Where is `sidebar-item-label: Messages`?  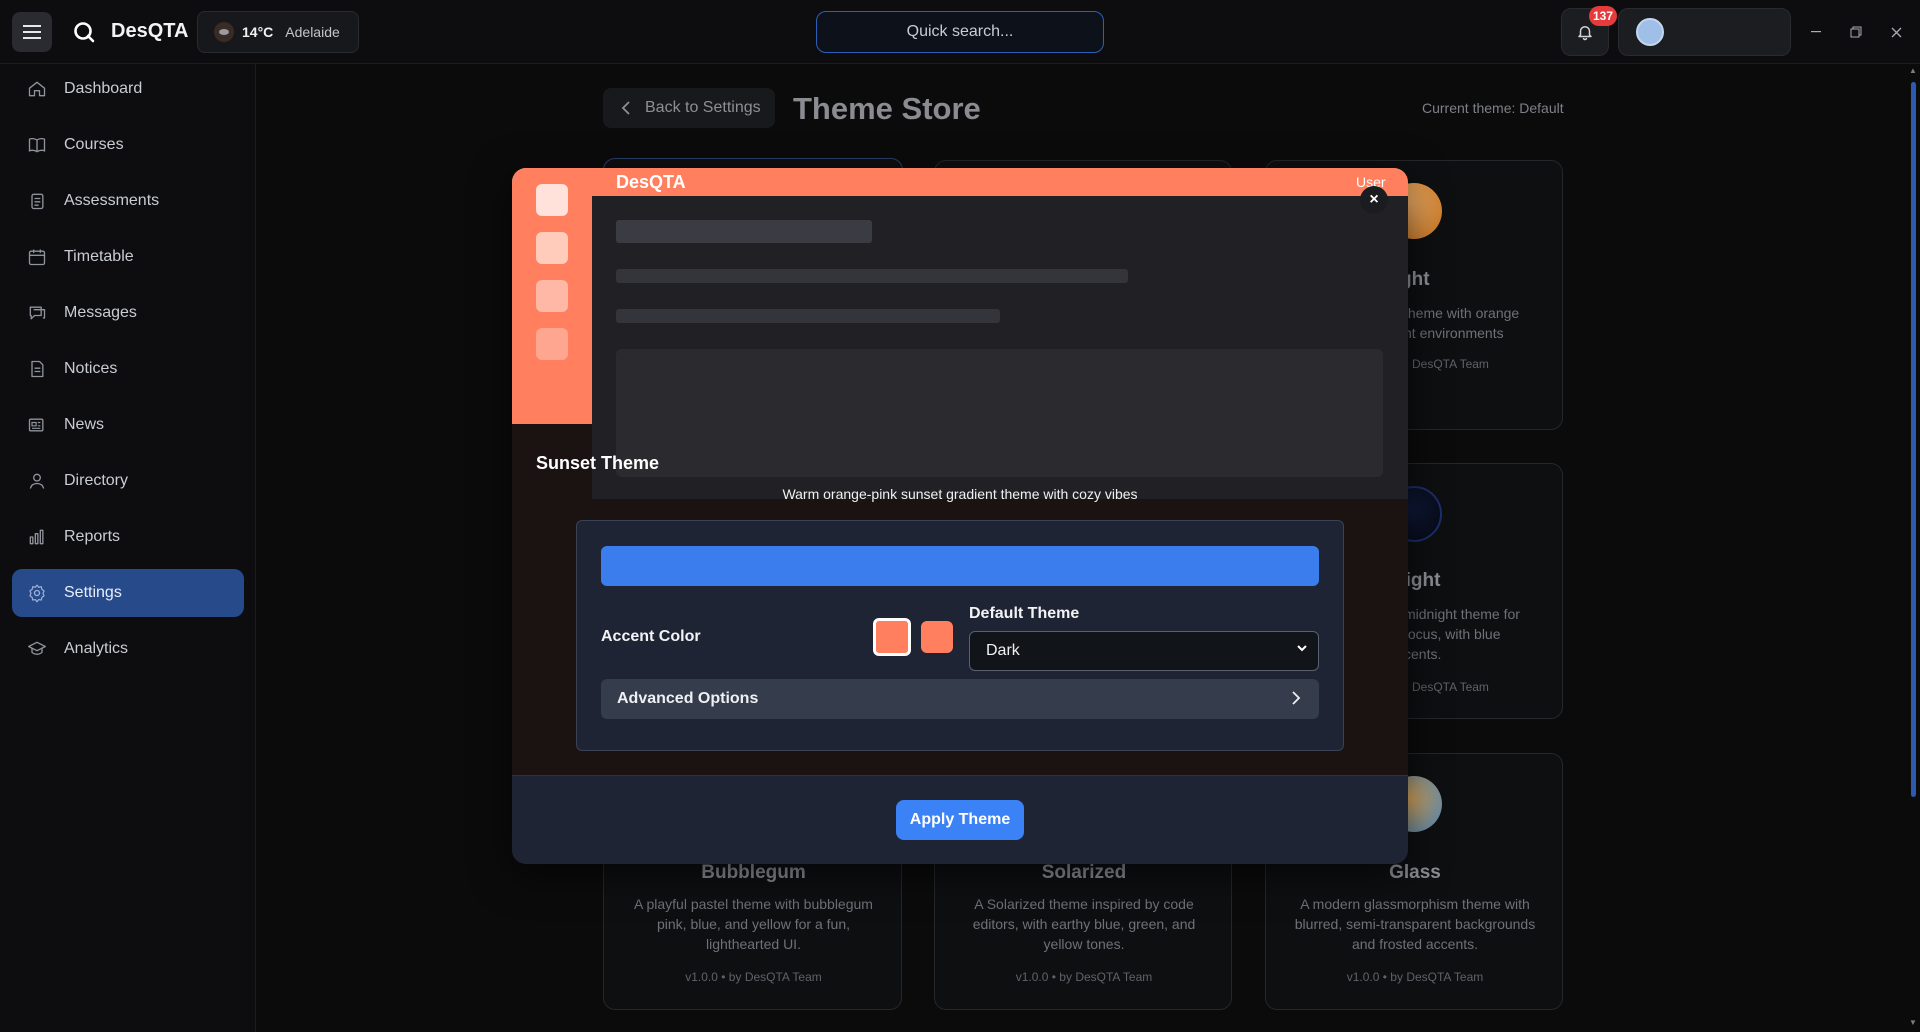 sidebar-item-label: Messages is located at coordinates (100, 312).